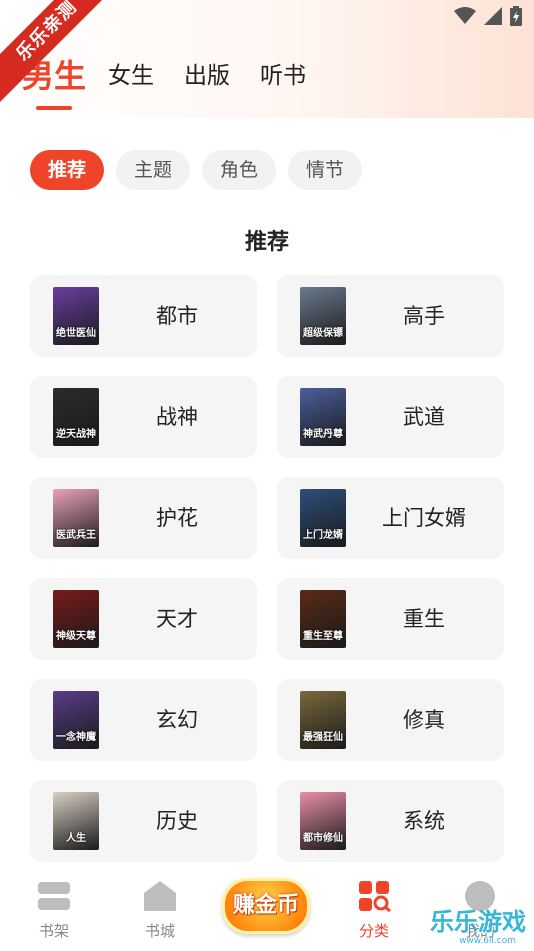  I want to click on category-card: 重生至尊 重生, so click(390, 619).